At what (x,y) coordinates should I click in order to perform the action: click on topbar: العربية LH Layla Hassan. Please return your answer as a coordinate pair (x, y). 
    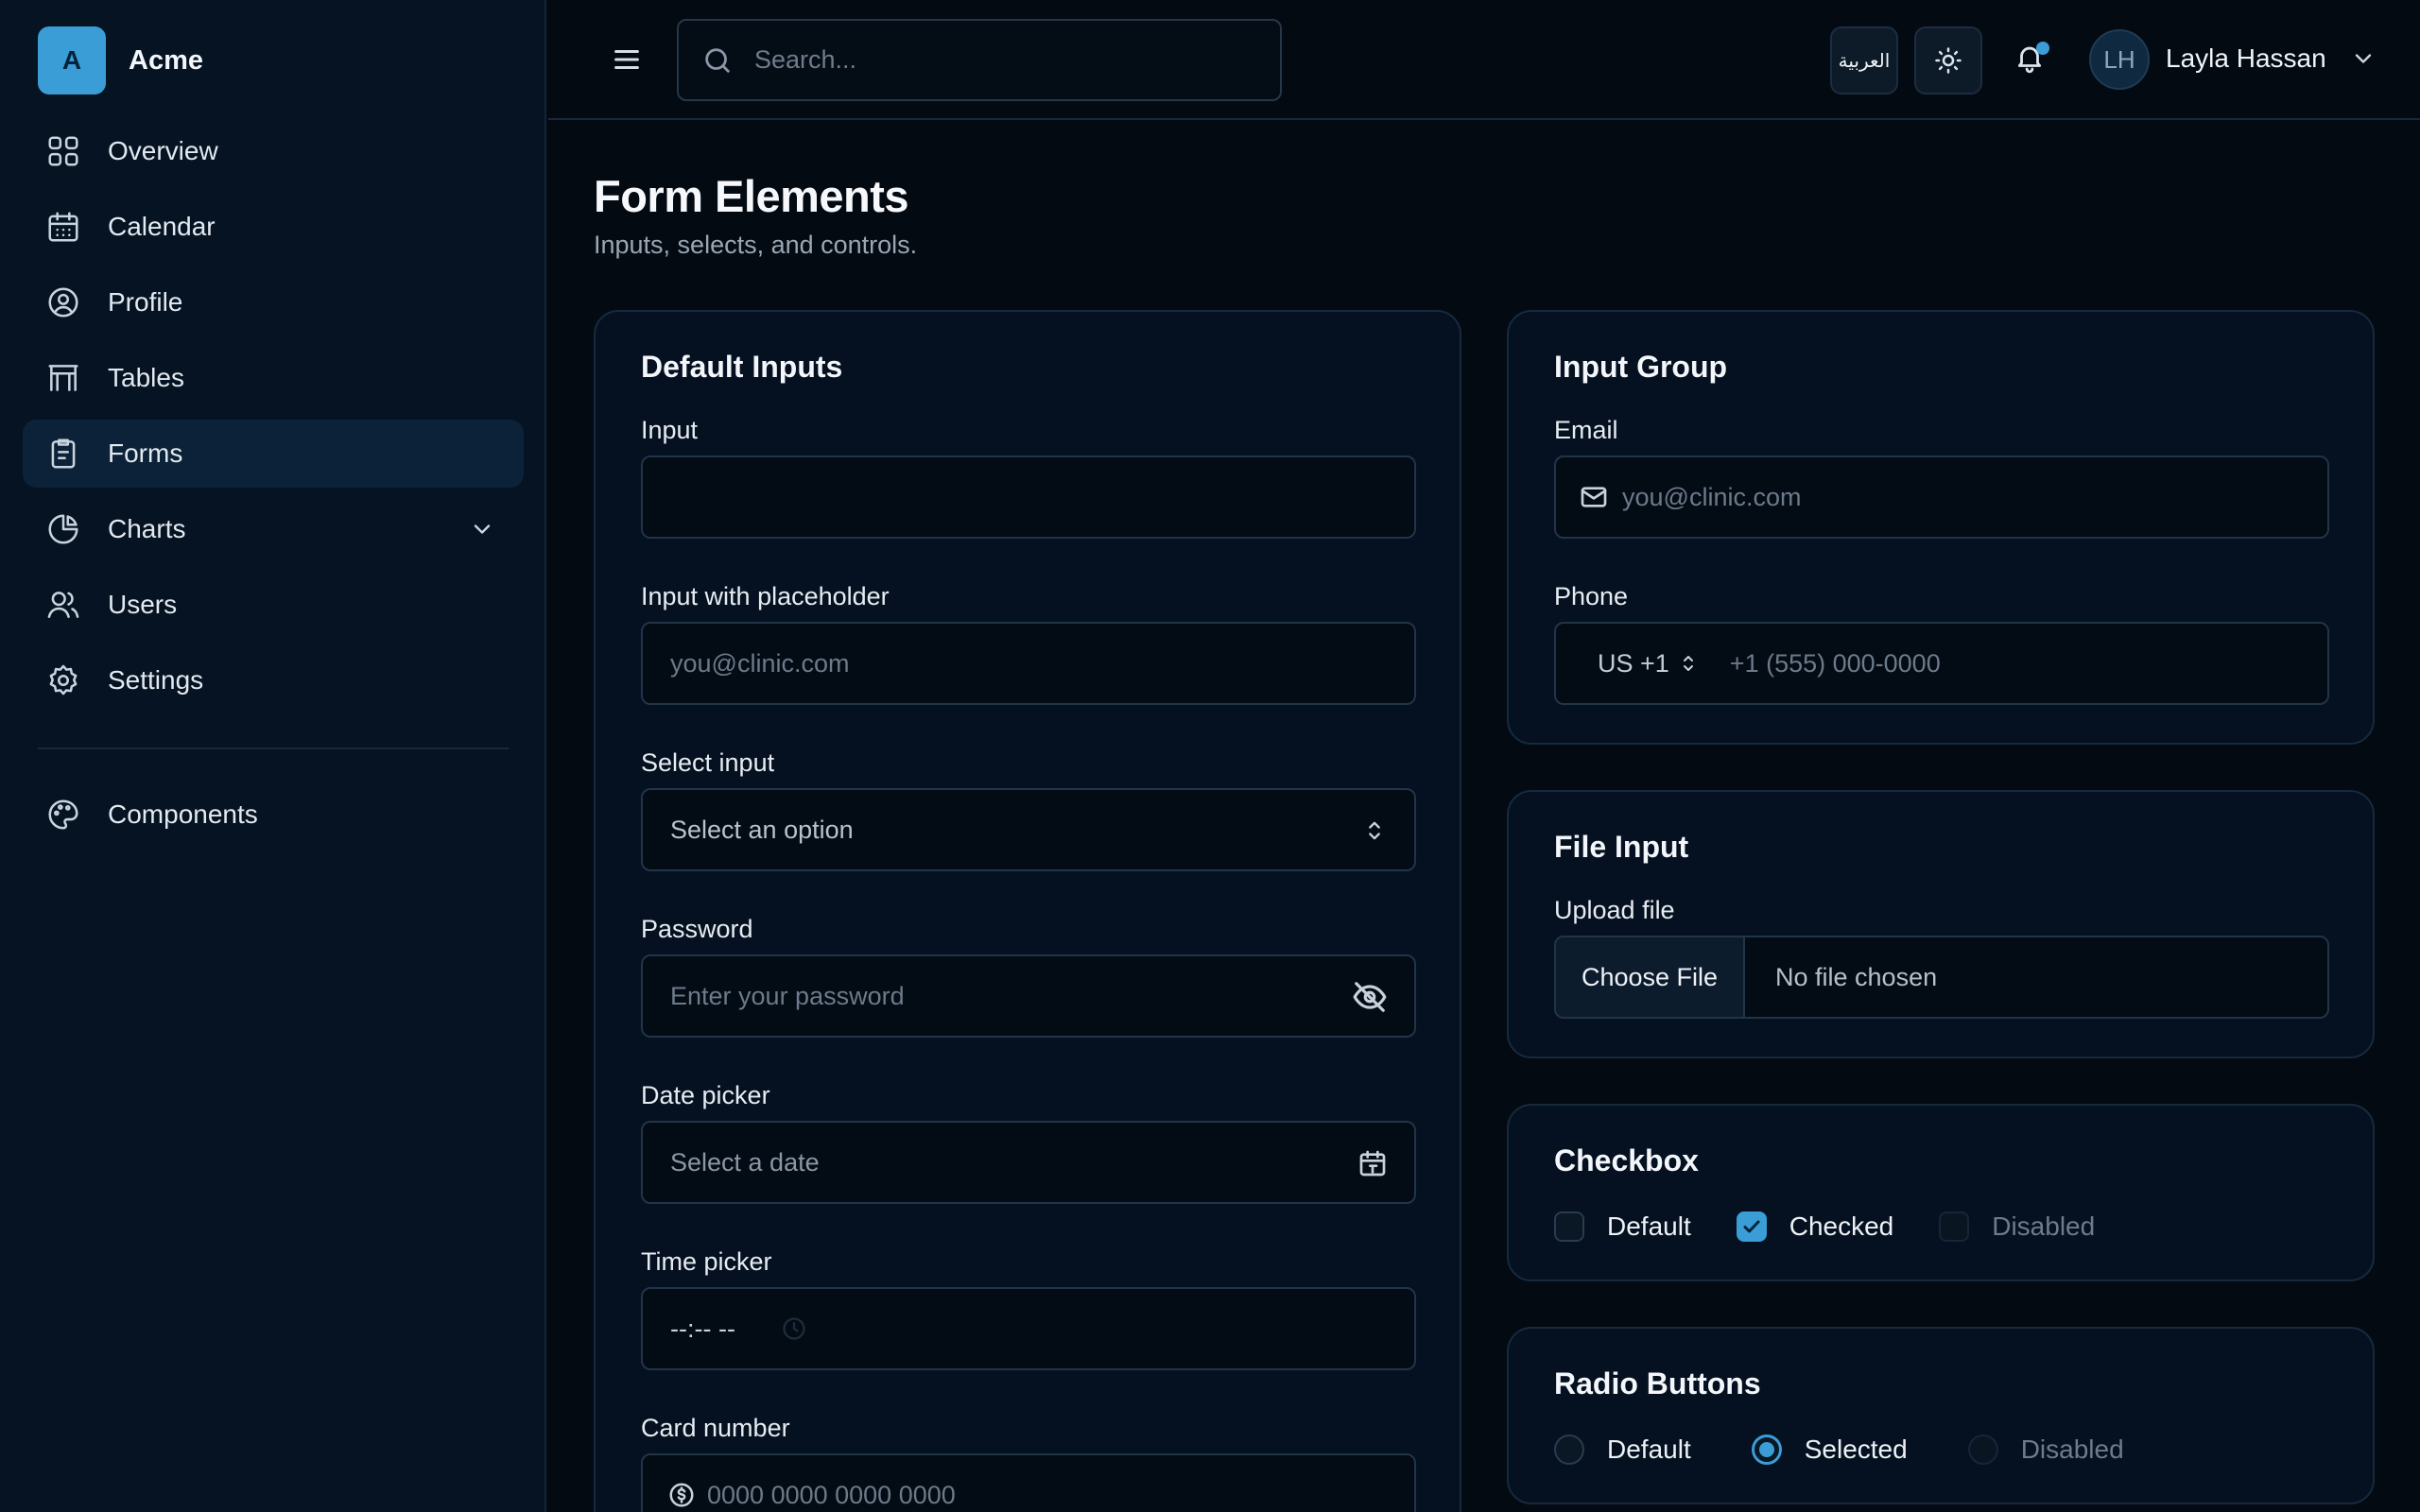
    Looking at the image, I should click on (1484, 60).